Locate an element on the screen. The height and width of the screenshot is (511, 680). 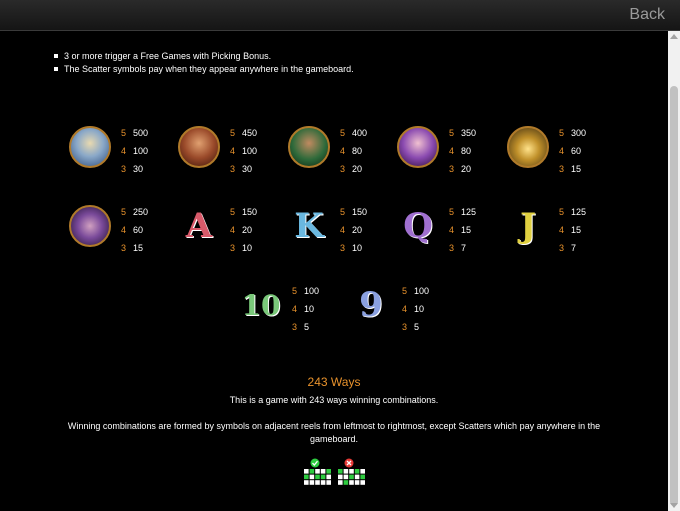
payout-value: 125 is located at coordinates (469, 212).